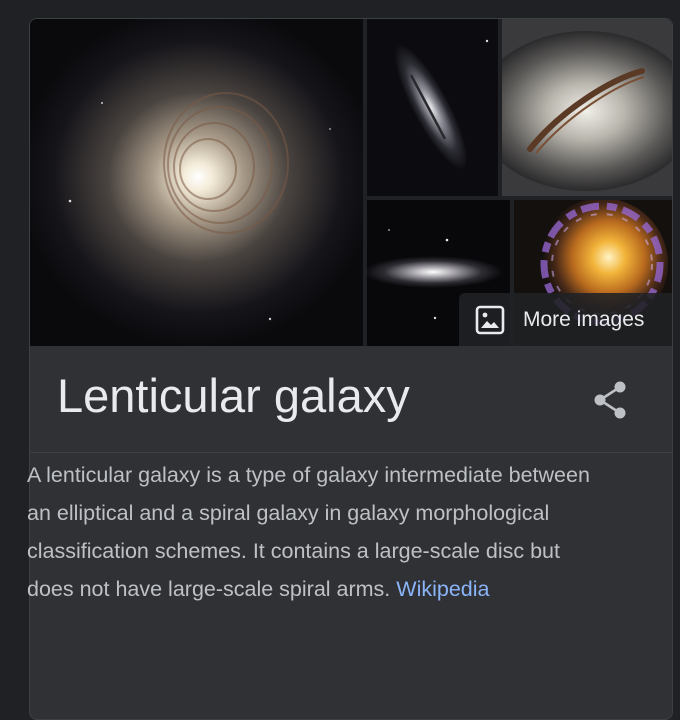  Describe the element at coordinates (233, 395) in the screenshot. I see `panel-title: Lenticular galaxy` at that location.